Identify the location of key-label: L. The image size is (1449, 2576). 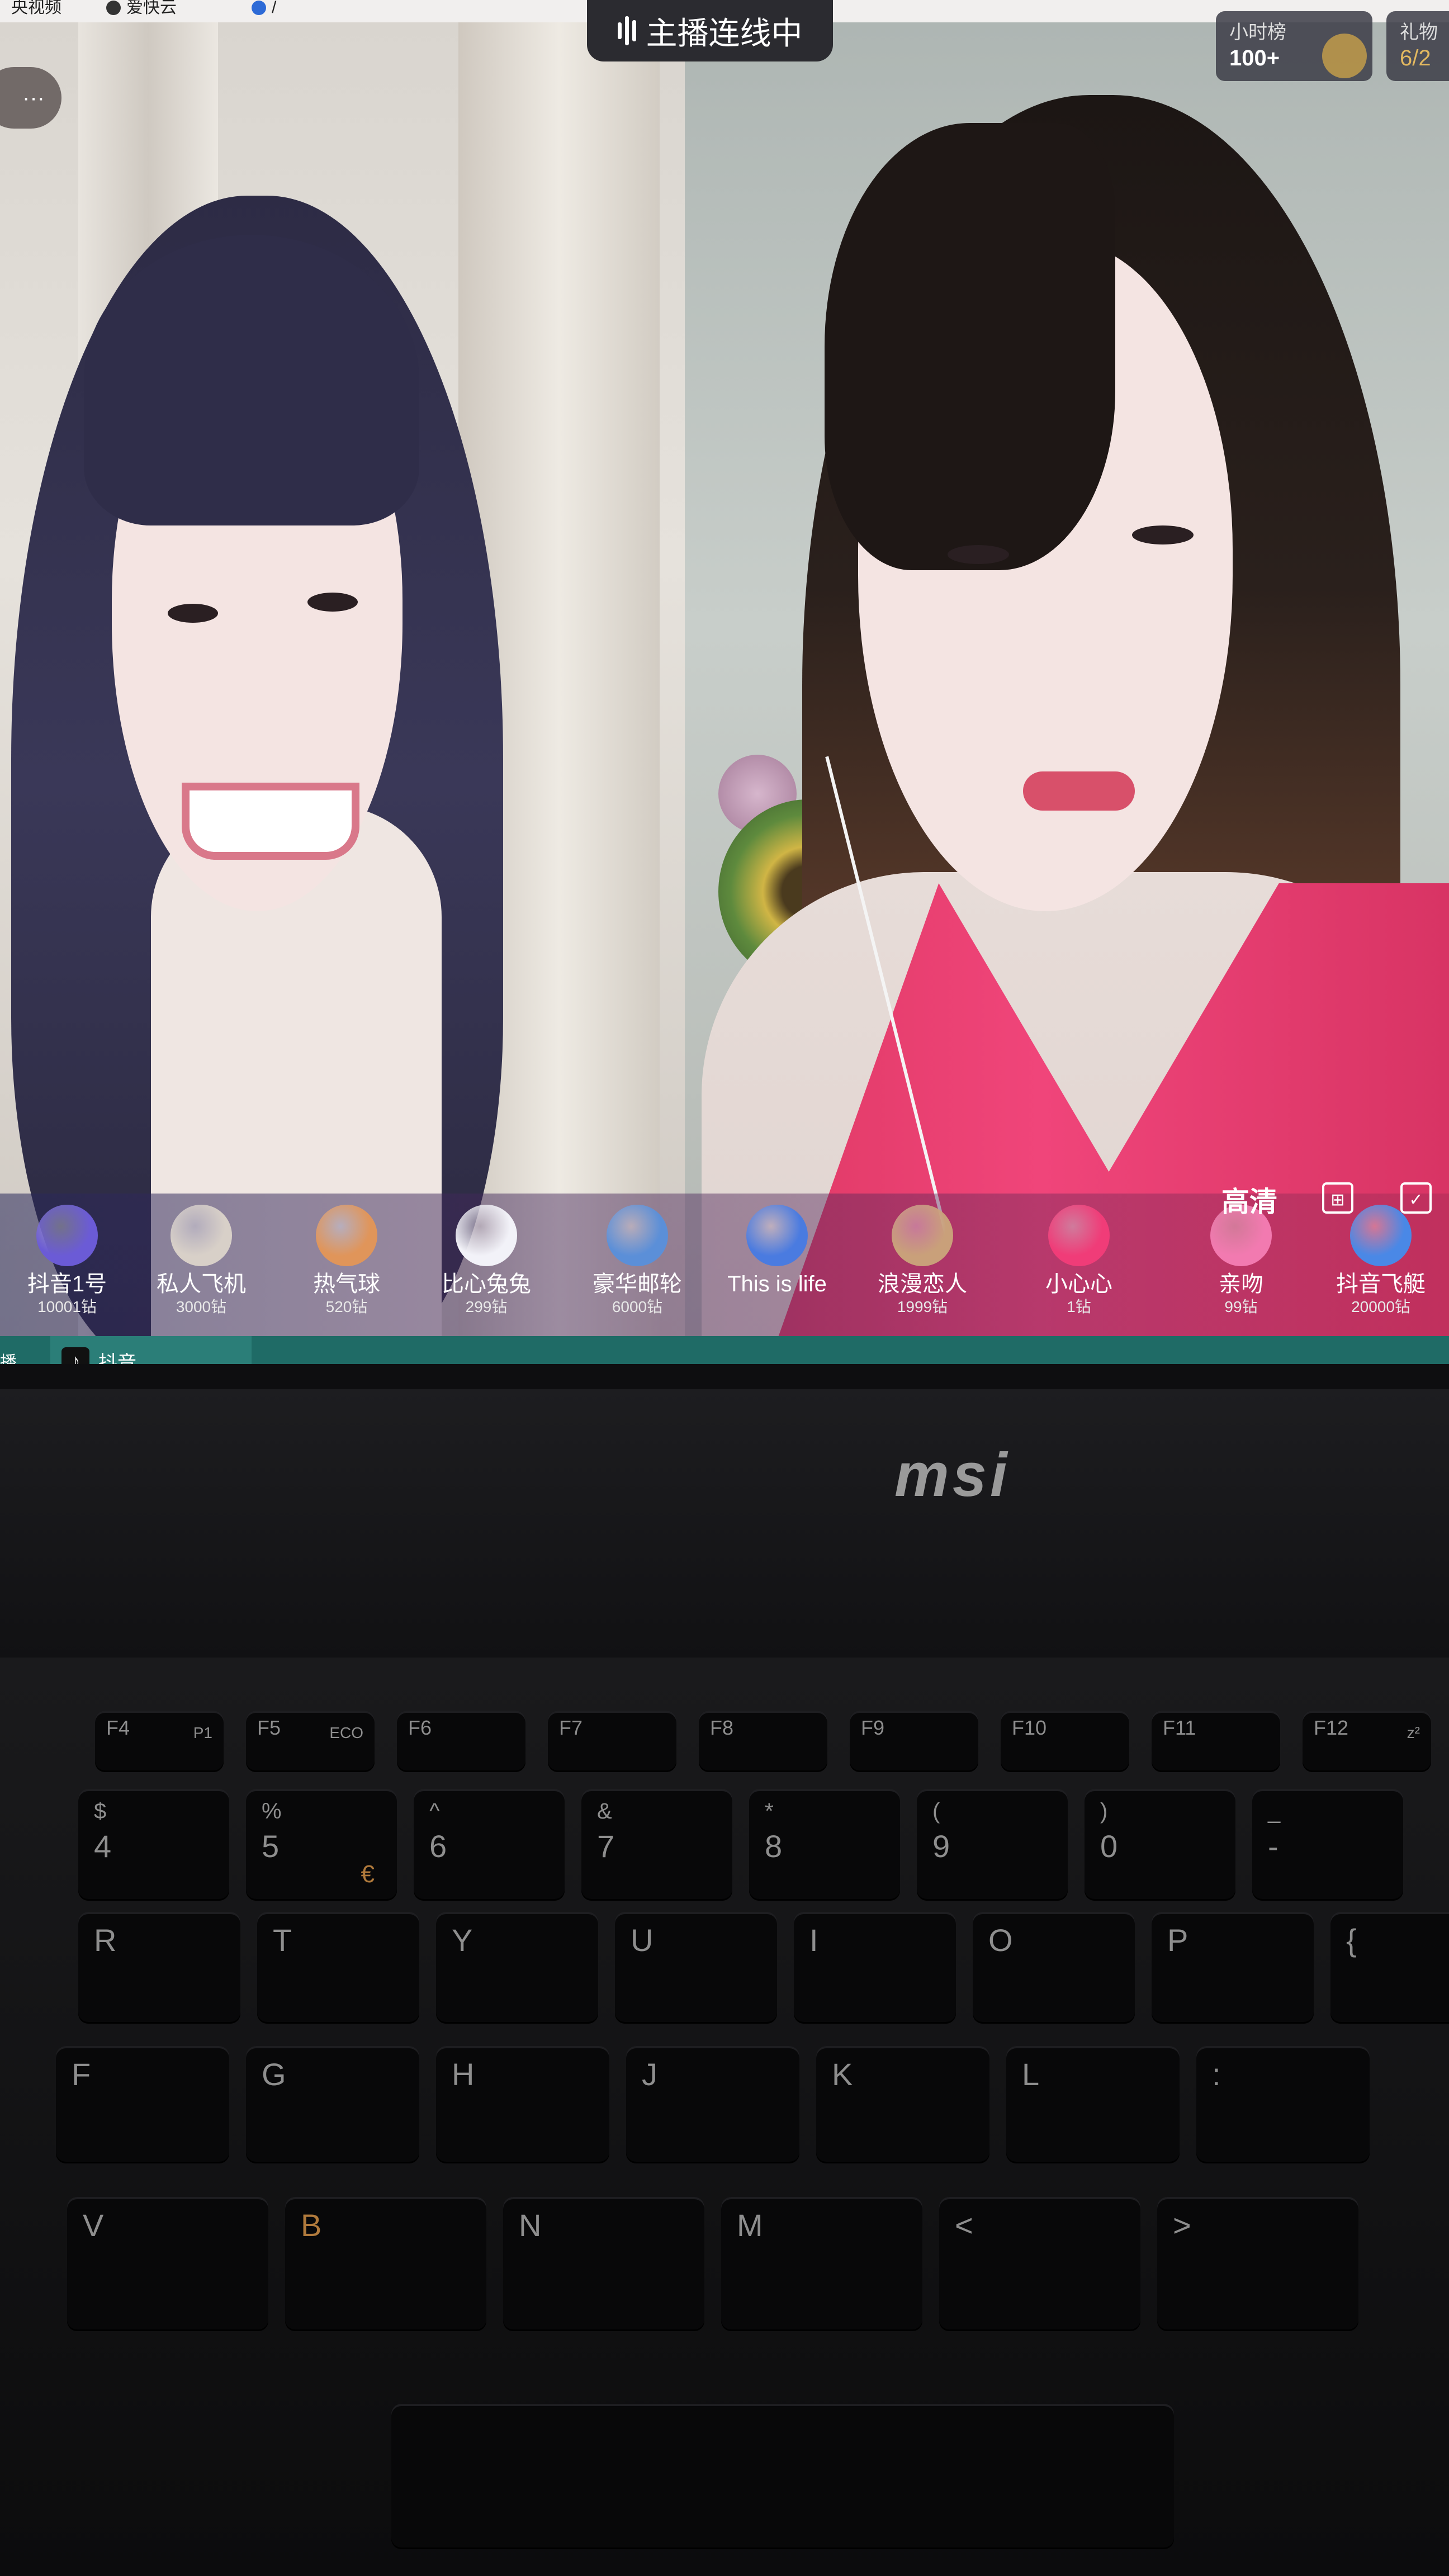
(1031, 2074).